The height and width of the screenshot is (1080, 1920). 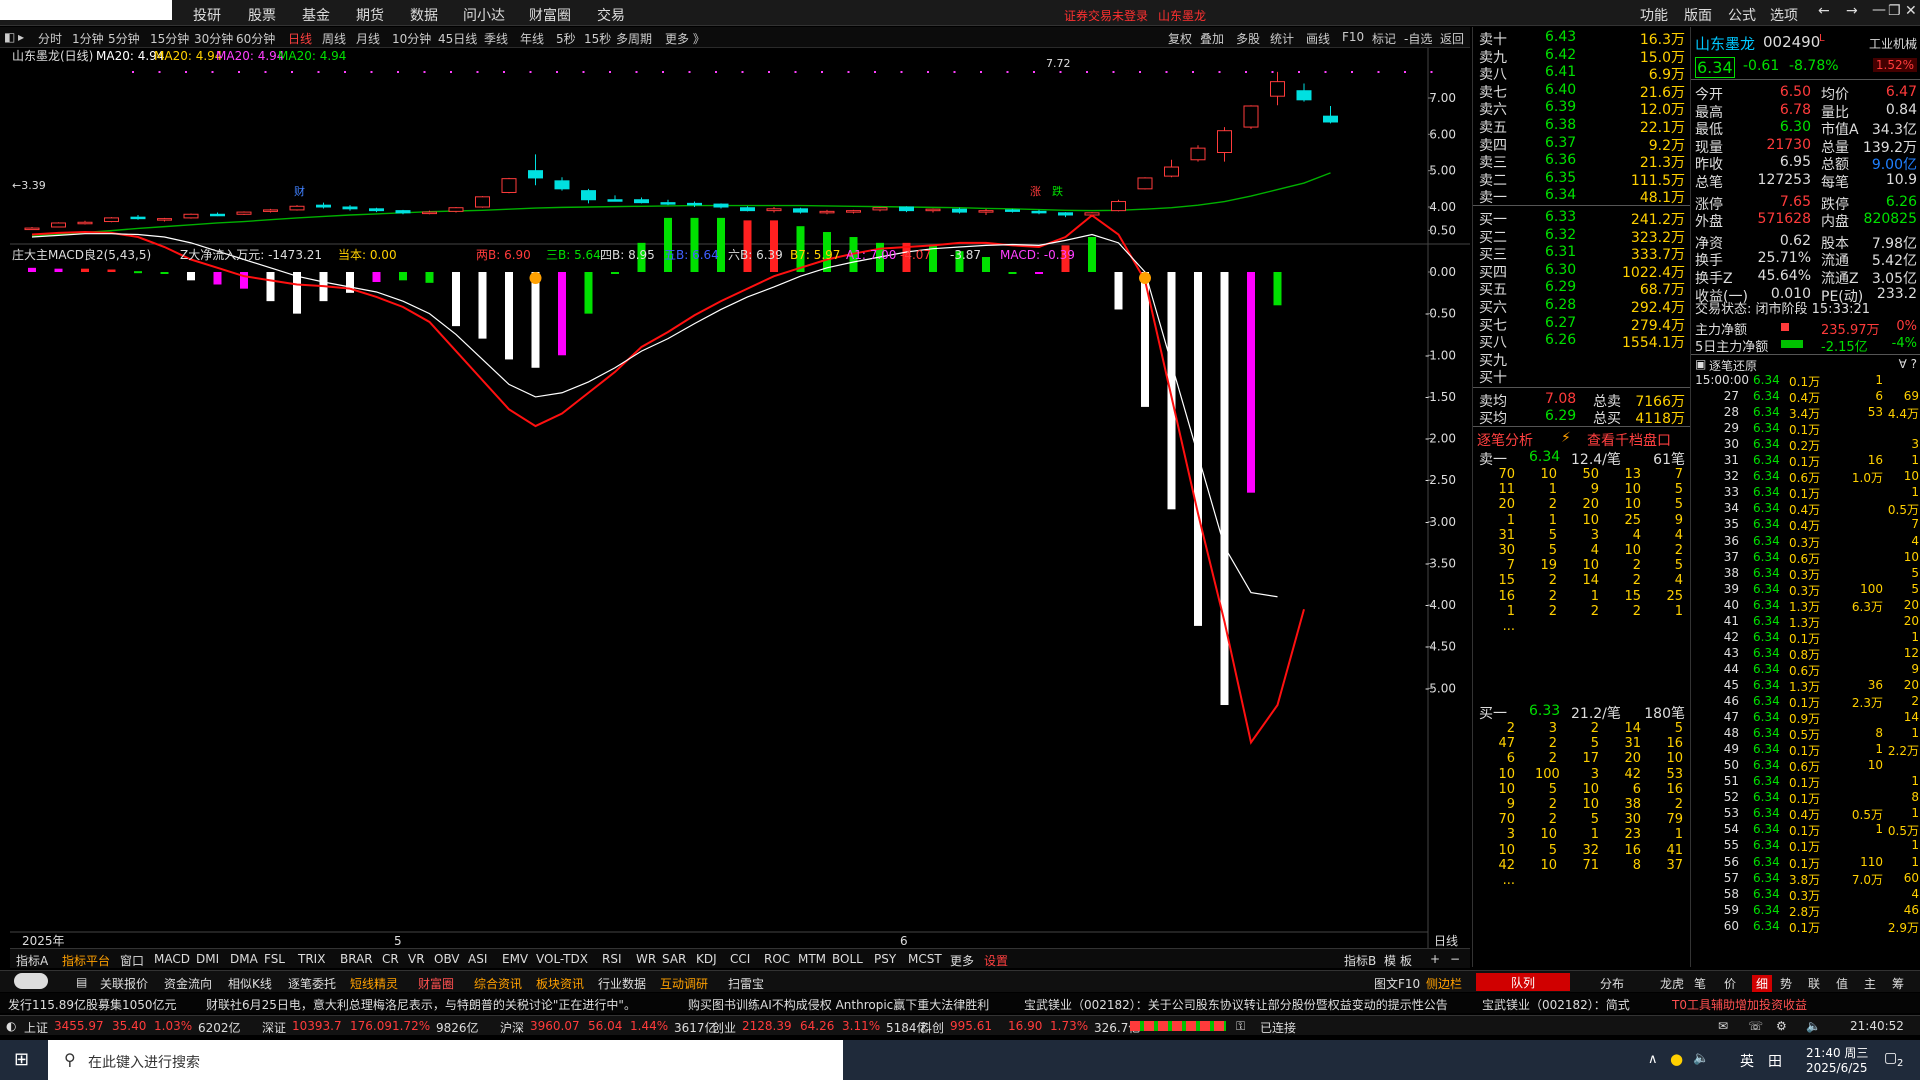 What do you see at coordinates (36, 1027) in the screenshot?
I see `index-name: 上证` at bounding box center [36, 1027].